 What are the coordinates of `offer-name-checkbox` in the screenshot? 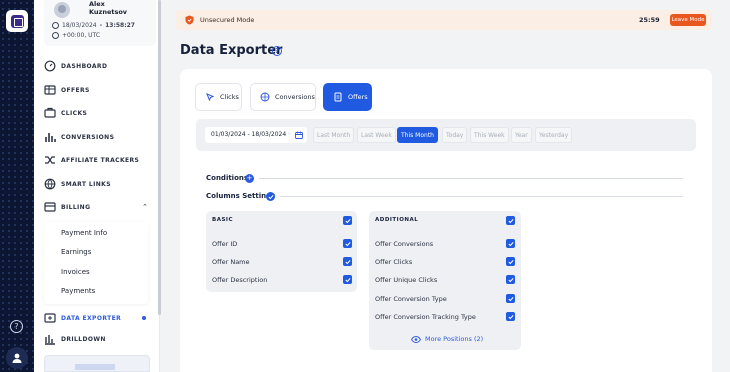 It's located at (347, 261).